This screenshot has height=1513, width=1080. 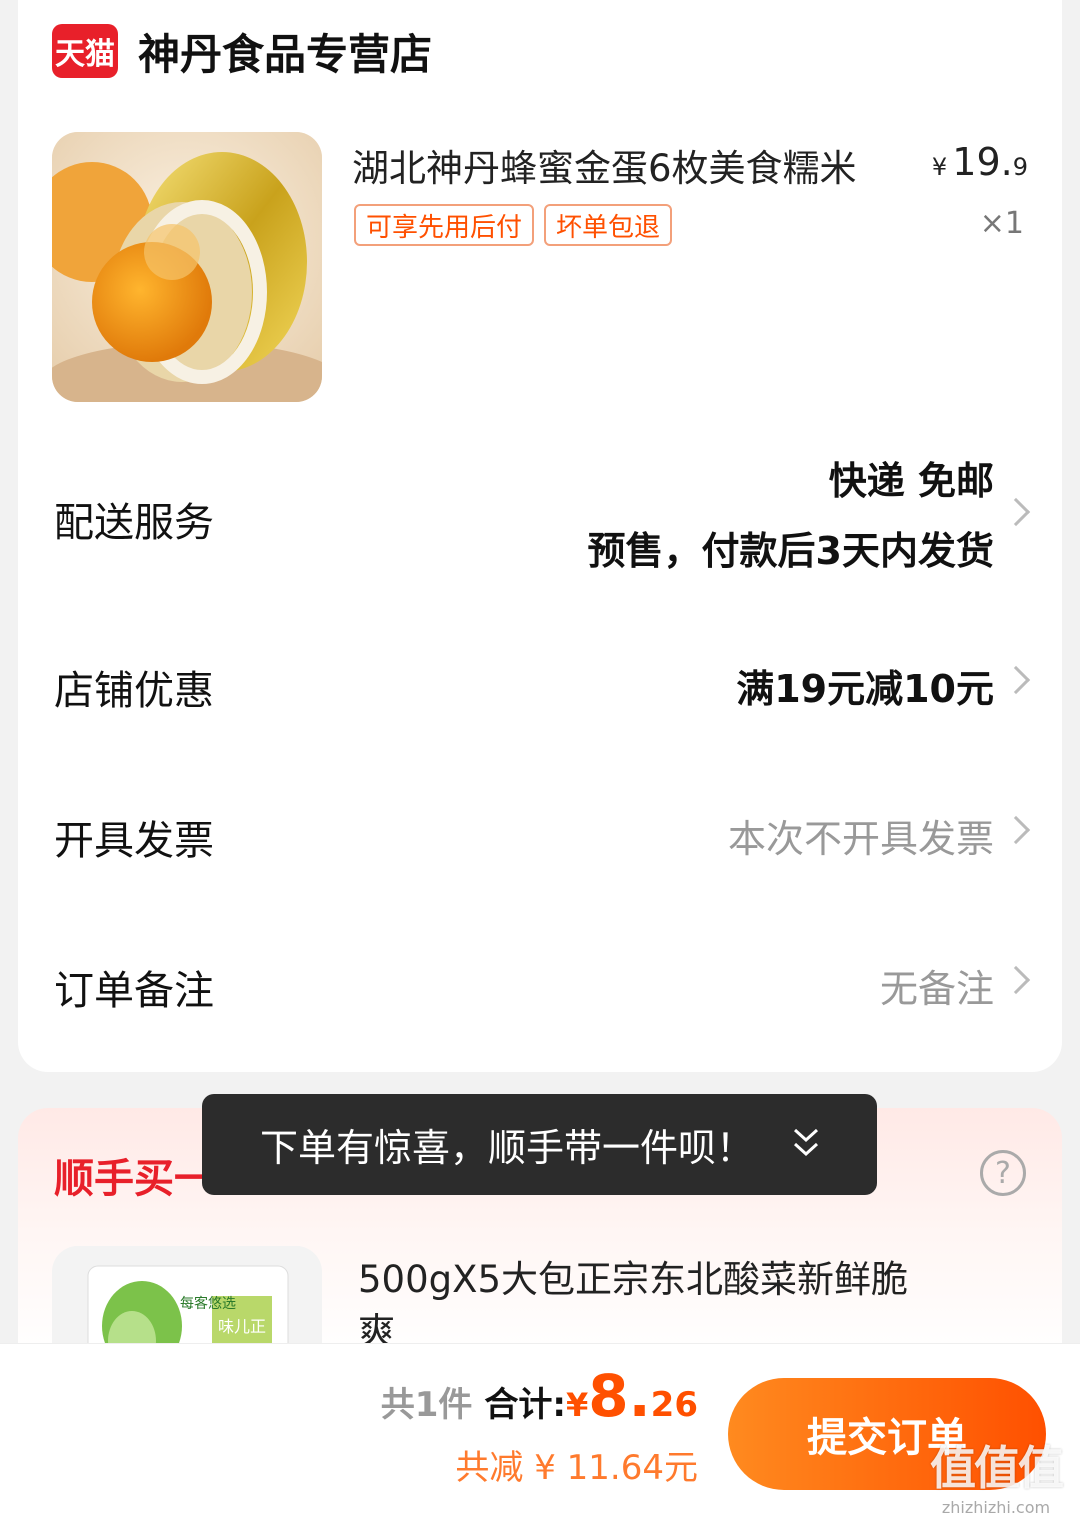 I want to click on coupon-label: 店铺优惠, so click(x=134, y=691).